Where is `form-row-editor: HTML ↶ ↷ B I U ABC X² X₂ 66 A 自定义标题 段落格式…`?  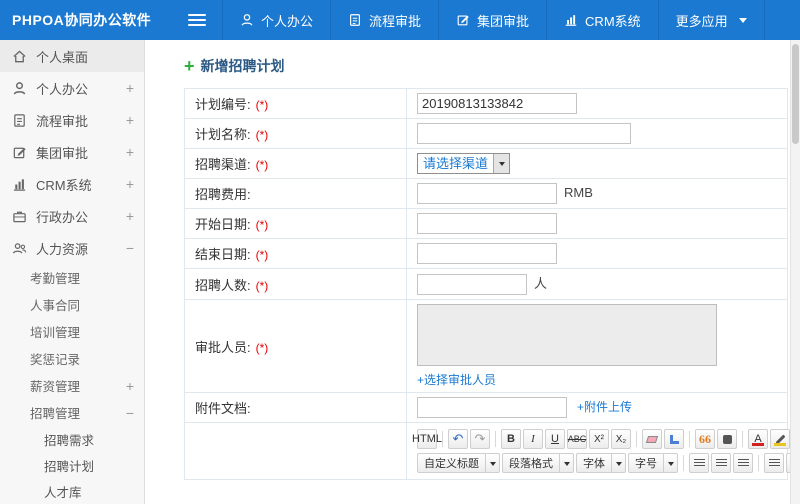 form-row-editor: HTML ↶ ↷ B I U ABC X² X₂ 66 A 自定义标题 段落格式… is located at coordinates (487, 451).